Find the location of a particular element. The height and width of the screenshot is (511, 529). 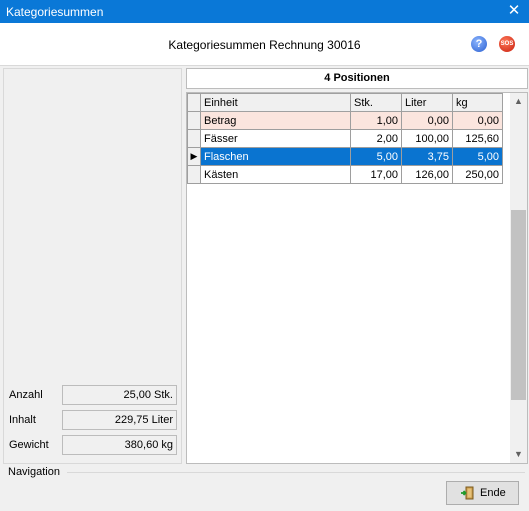

table-row-selected: ▶ Flaschen 5,00 3,75 5,00 is located at coordinates (345, 156).